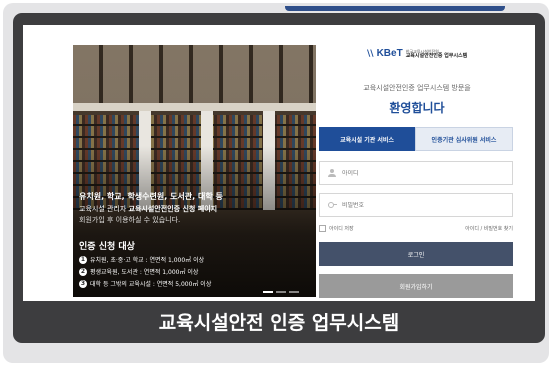  What do you see at coordinates (173, 209) in the screenshot?
I see `hero-line-2-bold: 교육시설안전인증 신청 페이지` at bounding box center [173, 209].